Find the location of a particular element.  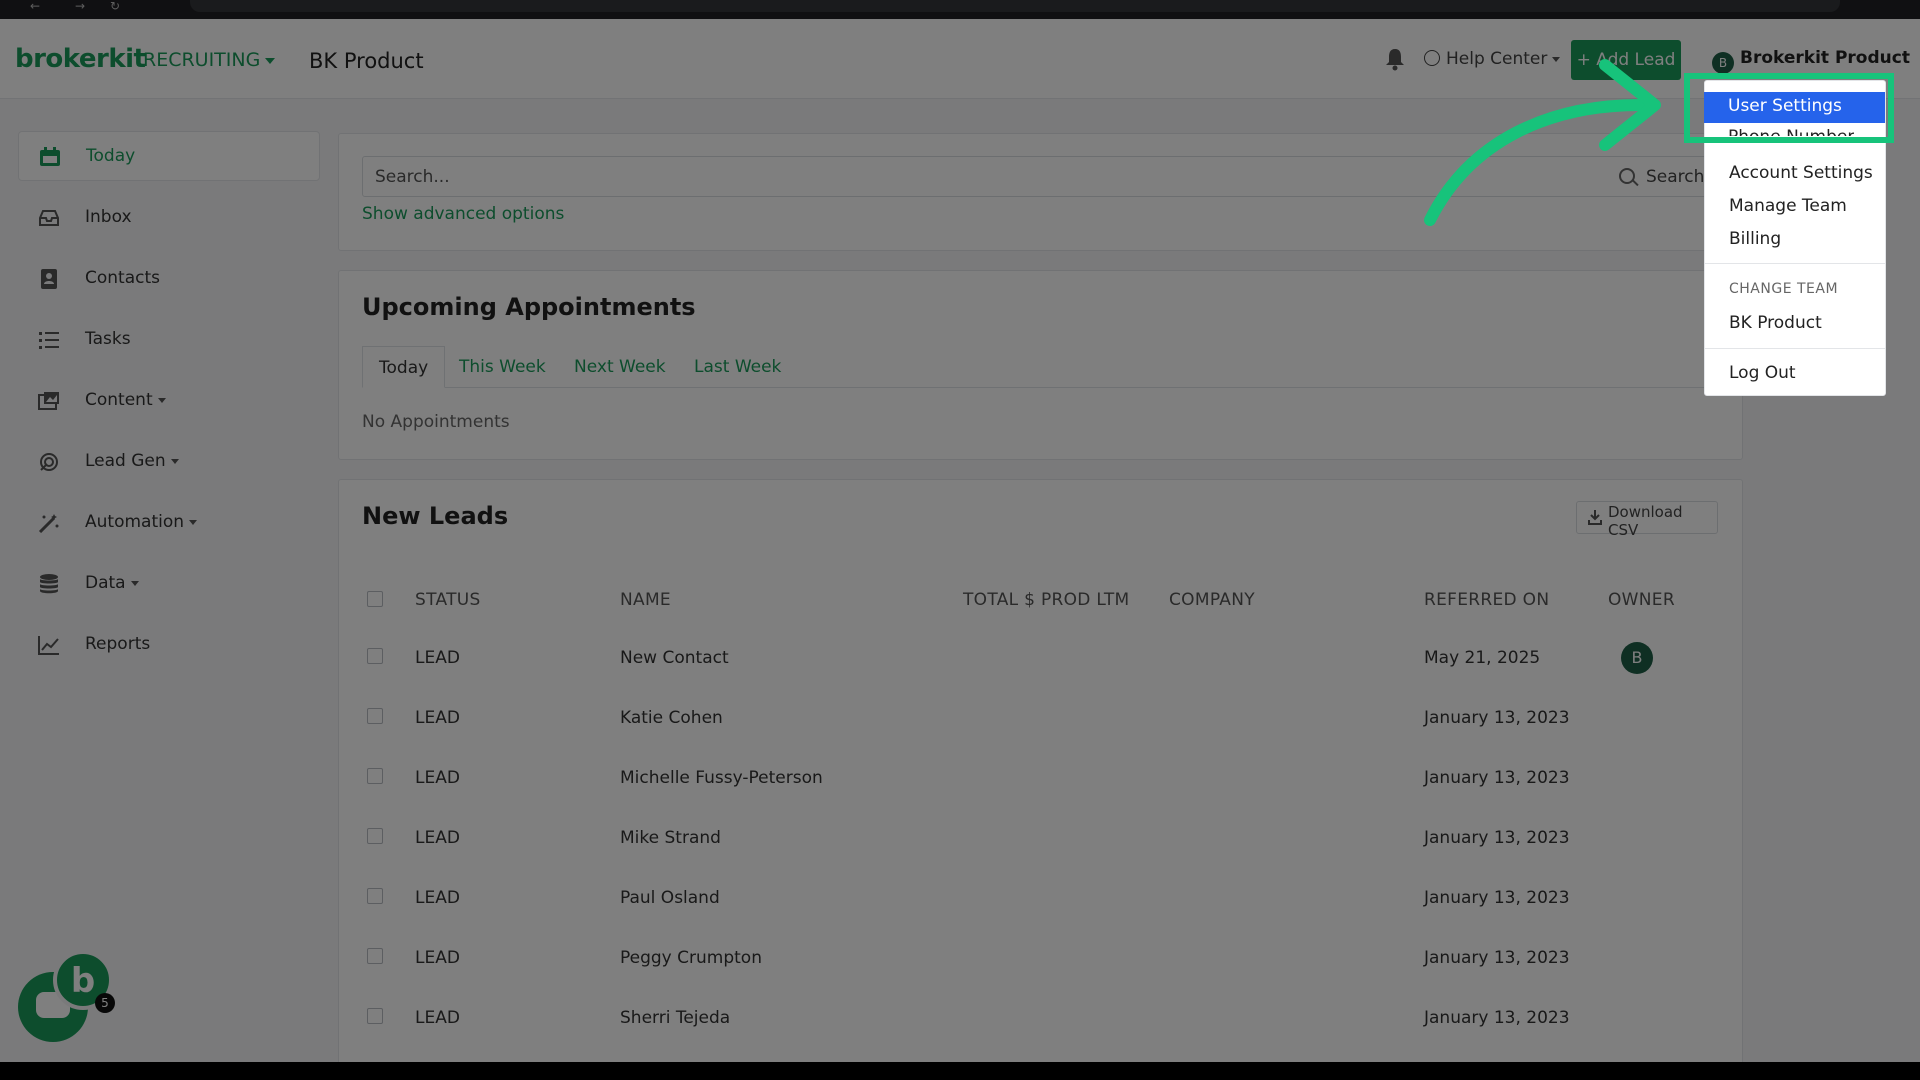

change-team-header: CHANGE TEAM is located at coordinates (1784, 289).